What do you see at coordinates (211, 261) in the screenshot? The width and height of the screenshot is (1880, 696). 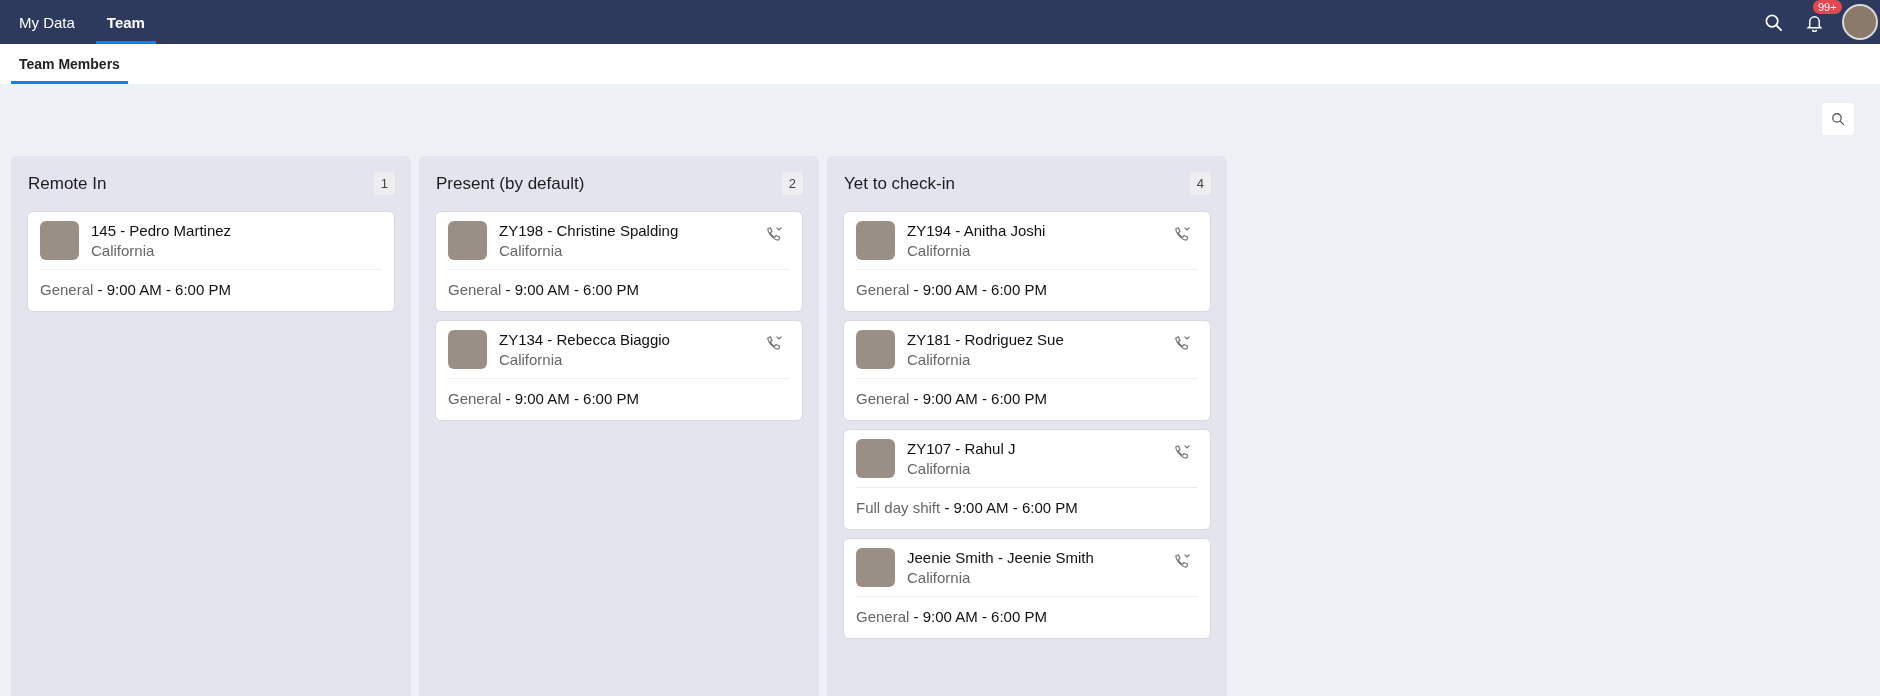 I see `member-card: 145 - Pedro Martinez California General - 9:00 AM - 6:00 PM` at bounding box center [211, 261].